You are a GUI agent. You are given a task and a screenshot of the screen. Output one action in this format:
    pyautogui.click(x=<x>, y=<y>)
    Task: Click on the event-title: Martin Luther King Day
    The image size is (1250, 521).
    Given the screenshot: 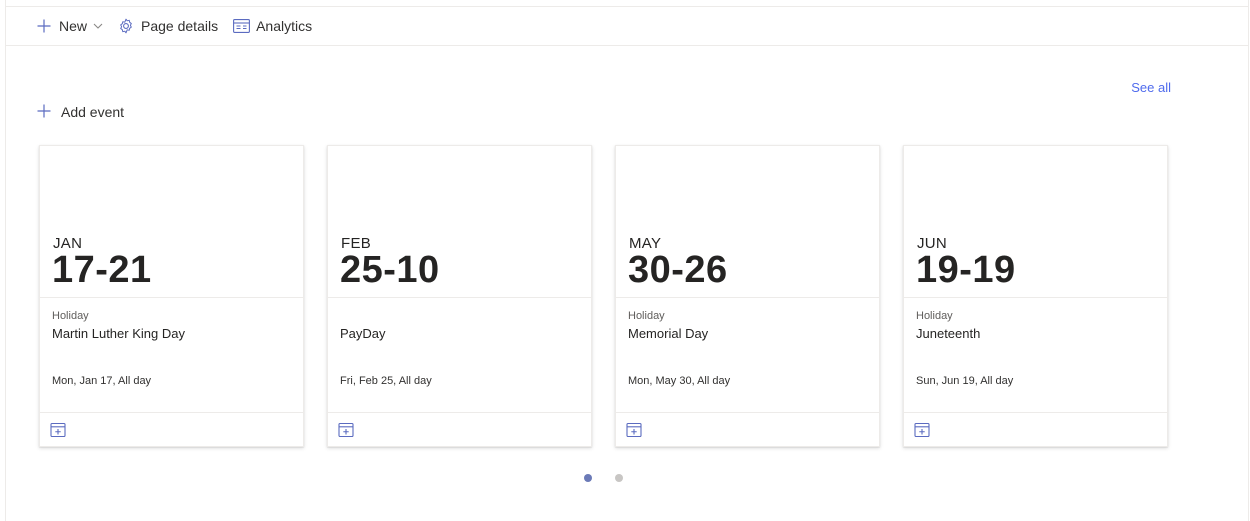 What is the action you would take?
    pyautogui.click(x=118, y=333)
    